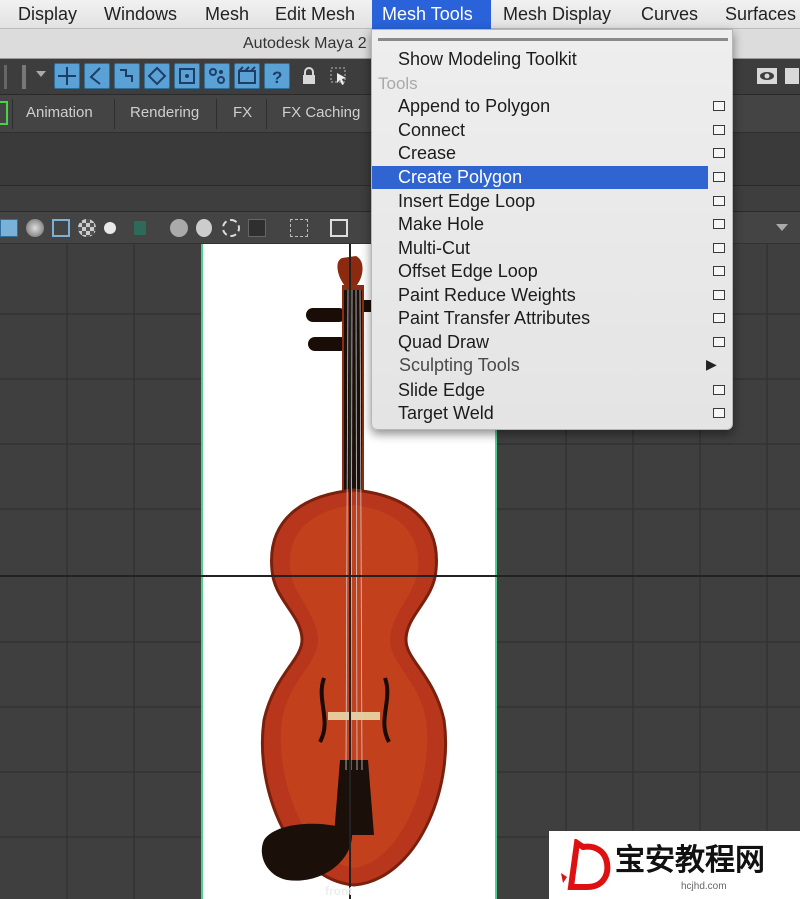  Describe the element at coordinates (398, 83) in the screenshot. I see `section-label-tools: Tools` at that location.